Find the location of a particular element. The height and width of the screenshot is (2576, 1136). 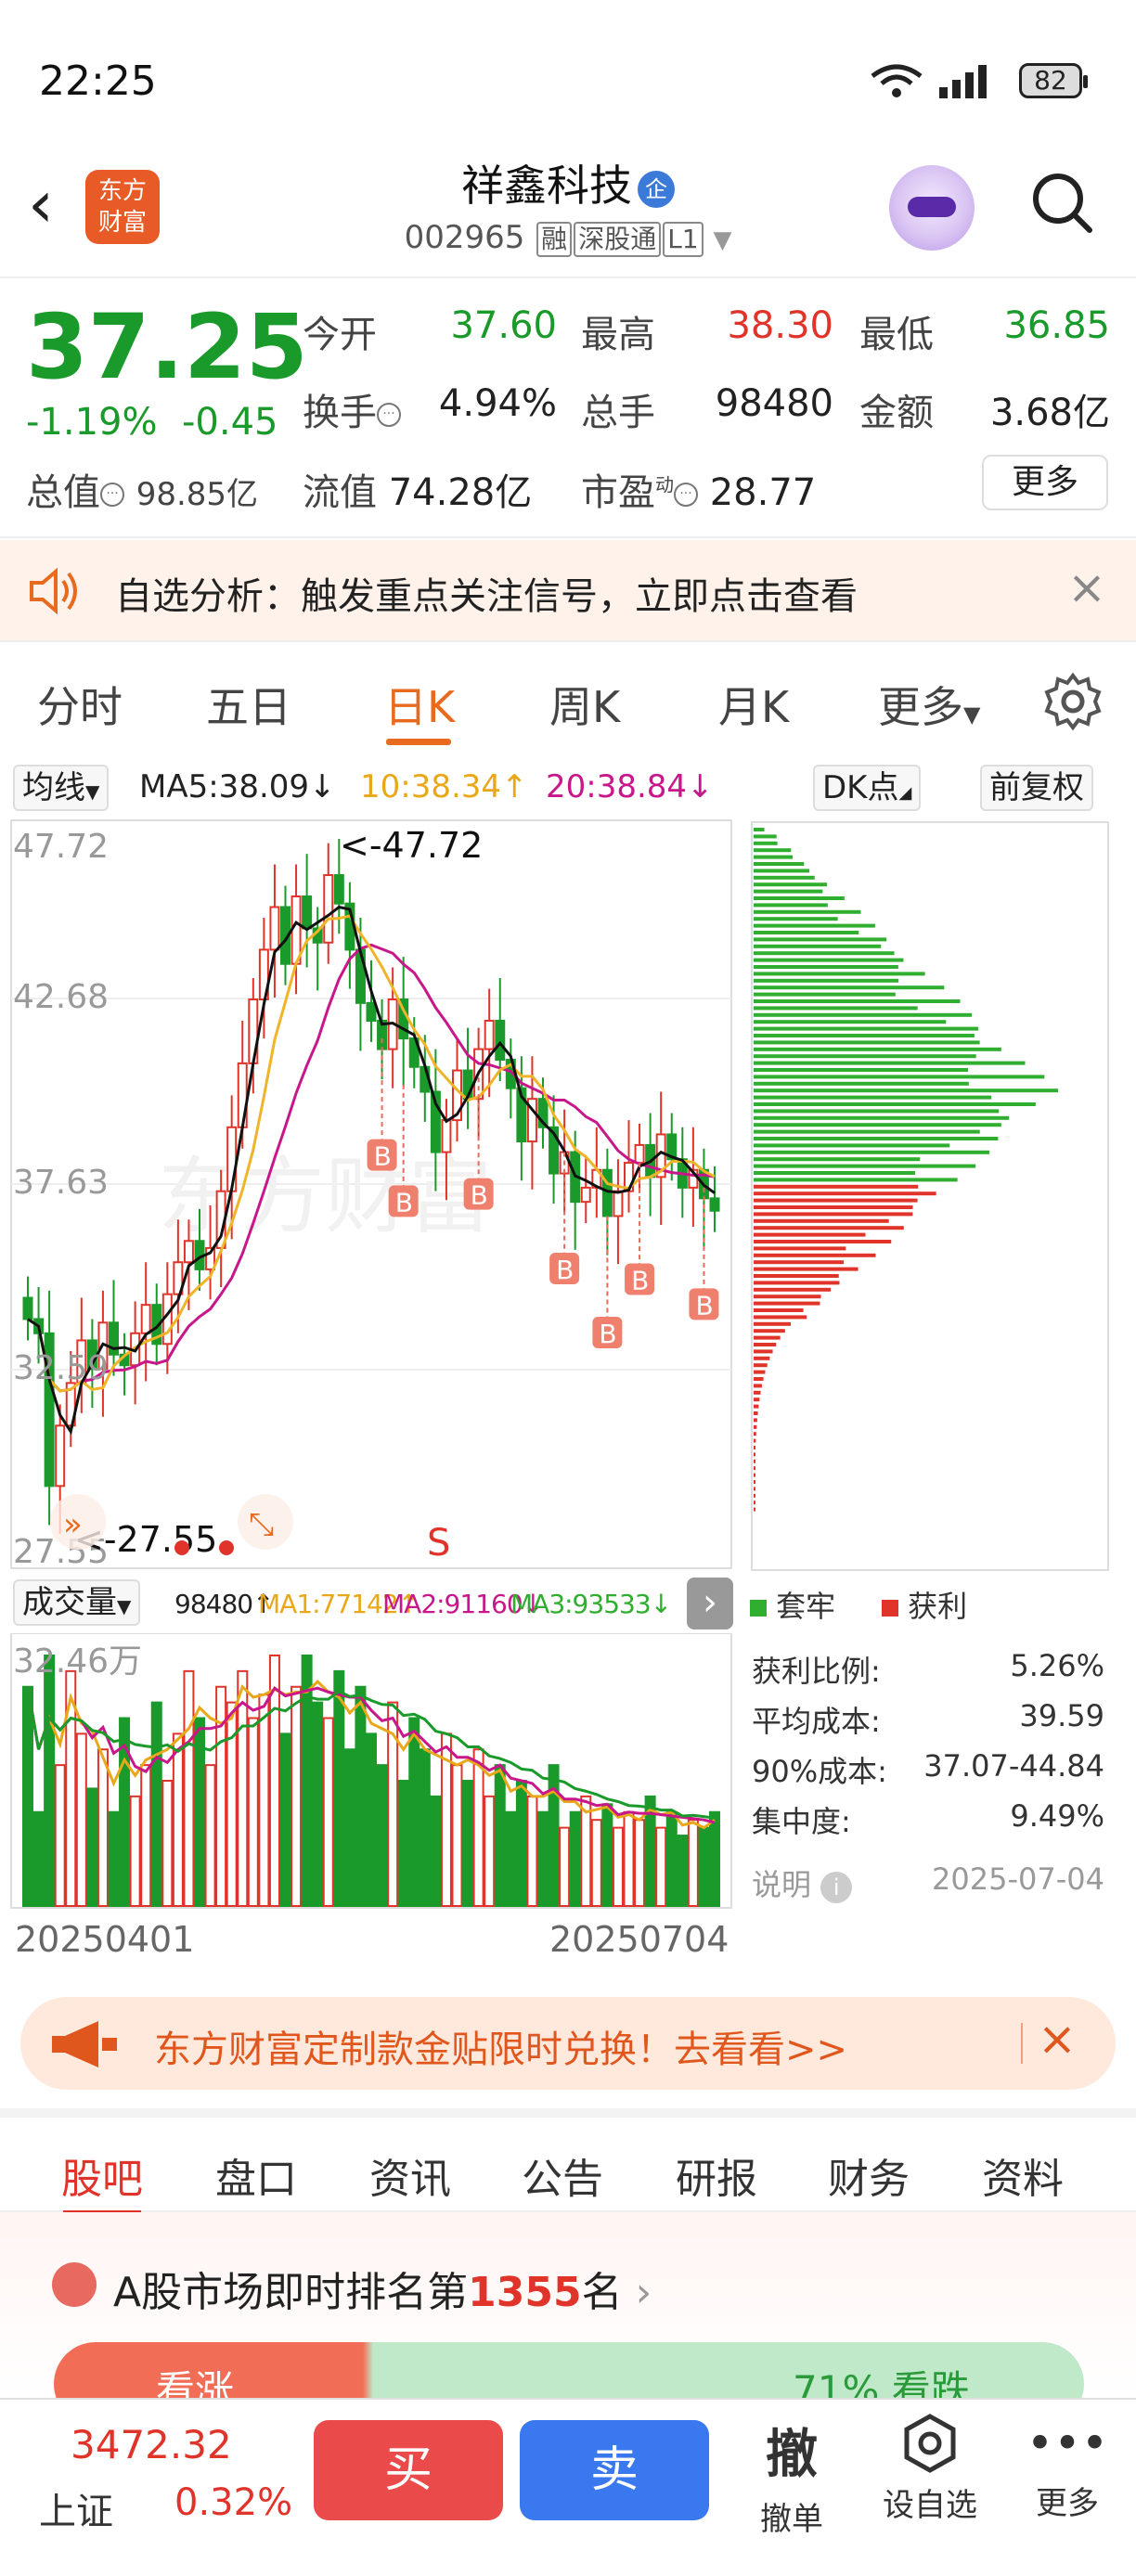

tab-weekly-k: 周K is located at coordinates (584, 705).